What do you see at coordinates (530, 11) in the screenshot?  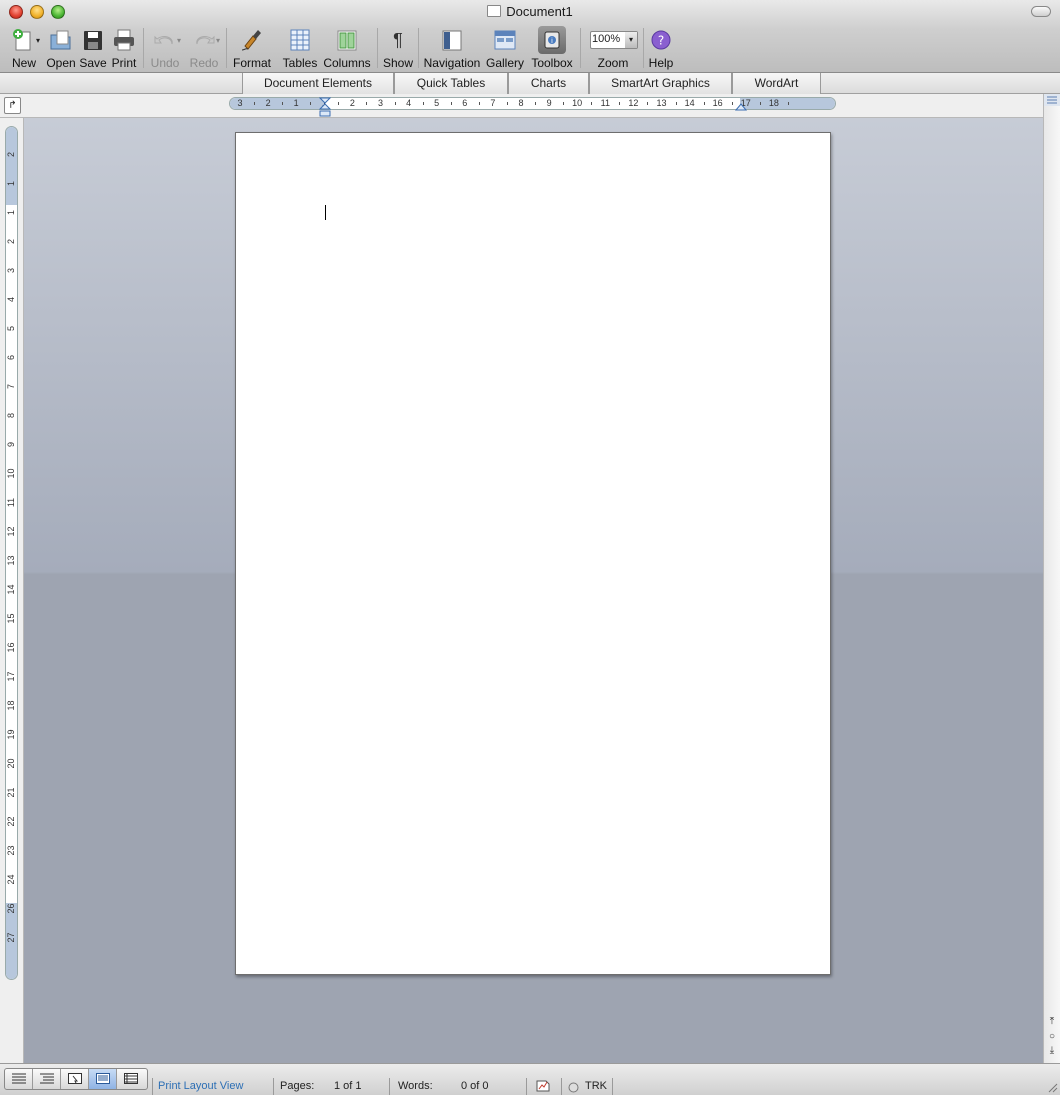 I see `window-title: Document1` at bounding box center [530, 11].